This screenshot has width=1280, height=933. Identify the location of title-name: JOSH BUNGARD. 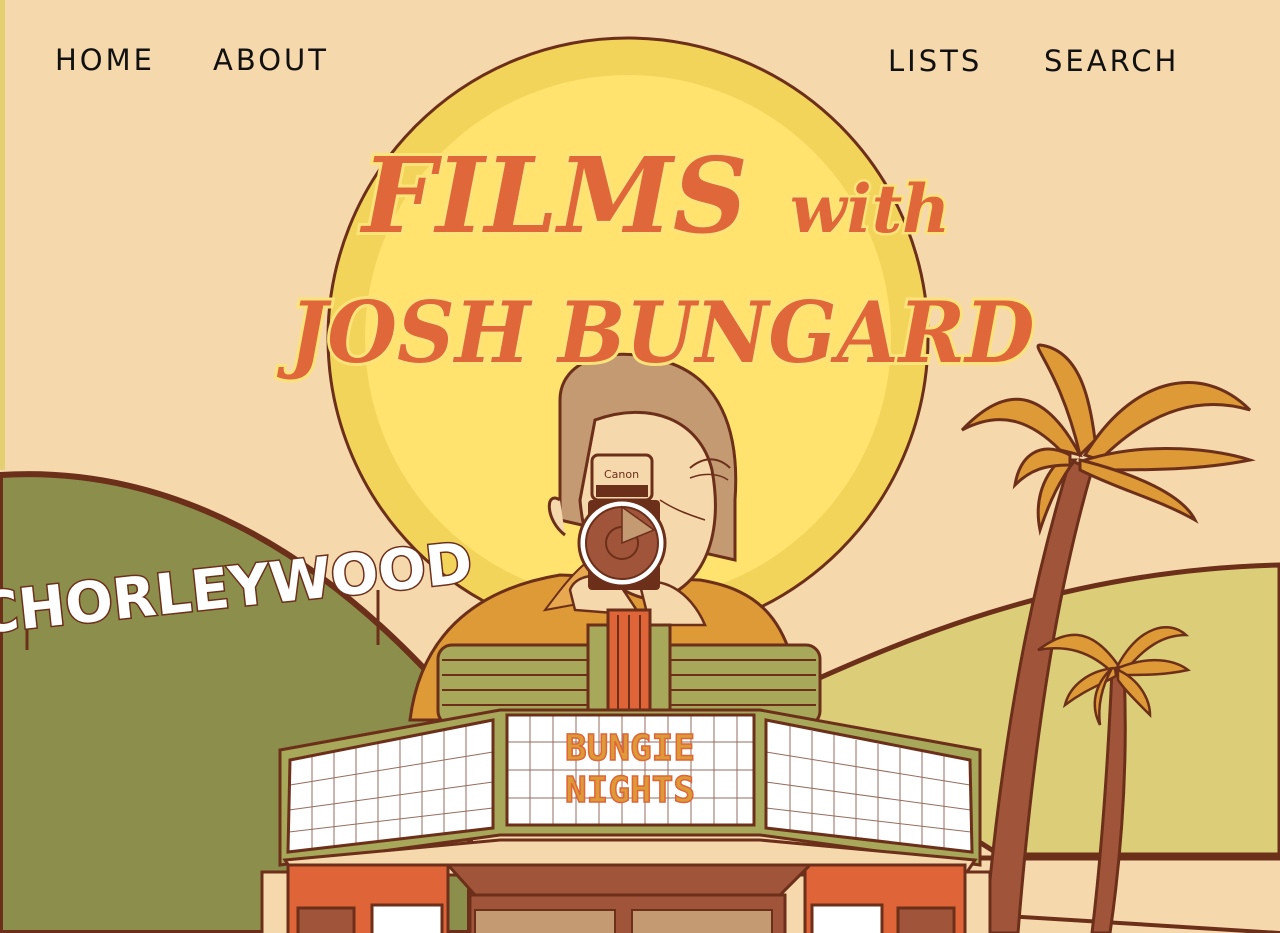
(655, 332).